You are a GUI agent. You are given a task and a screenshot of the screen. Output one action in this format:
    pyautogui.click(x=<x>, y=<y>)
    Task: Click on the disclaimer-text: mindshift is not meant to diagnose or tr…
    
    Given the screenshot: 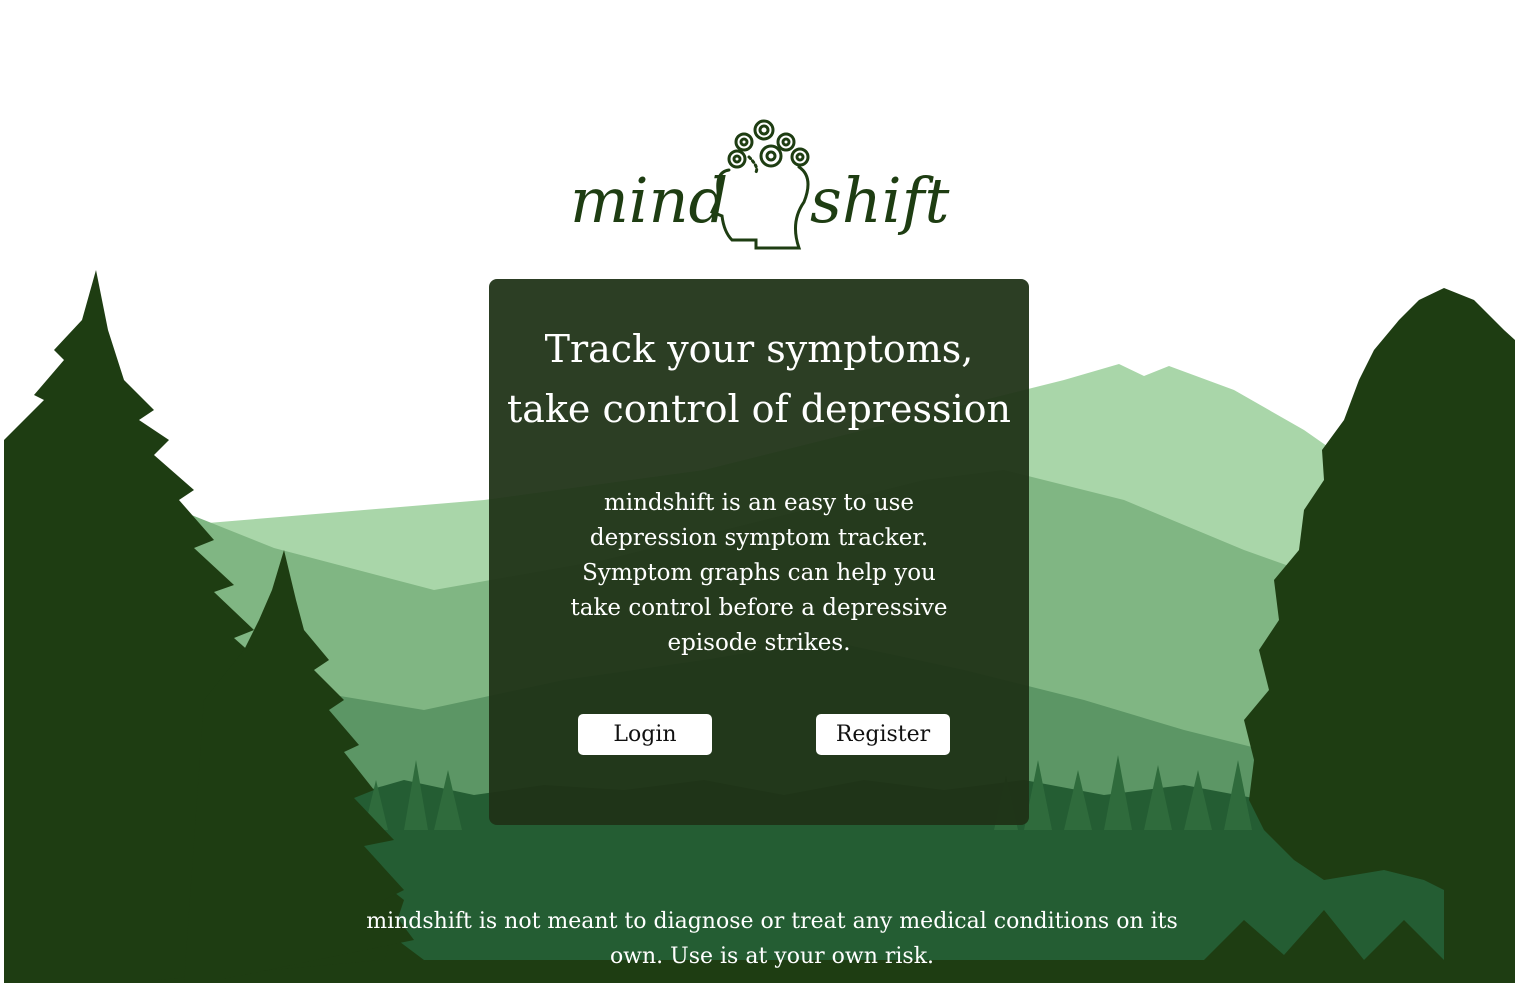 What is the action you would take?
    pyautogui.click(x=772, y=939)
    